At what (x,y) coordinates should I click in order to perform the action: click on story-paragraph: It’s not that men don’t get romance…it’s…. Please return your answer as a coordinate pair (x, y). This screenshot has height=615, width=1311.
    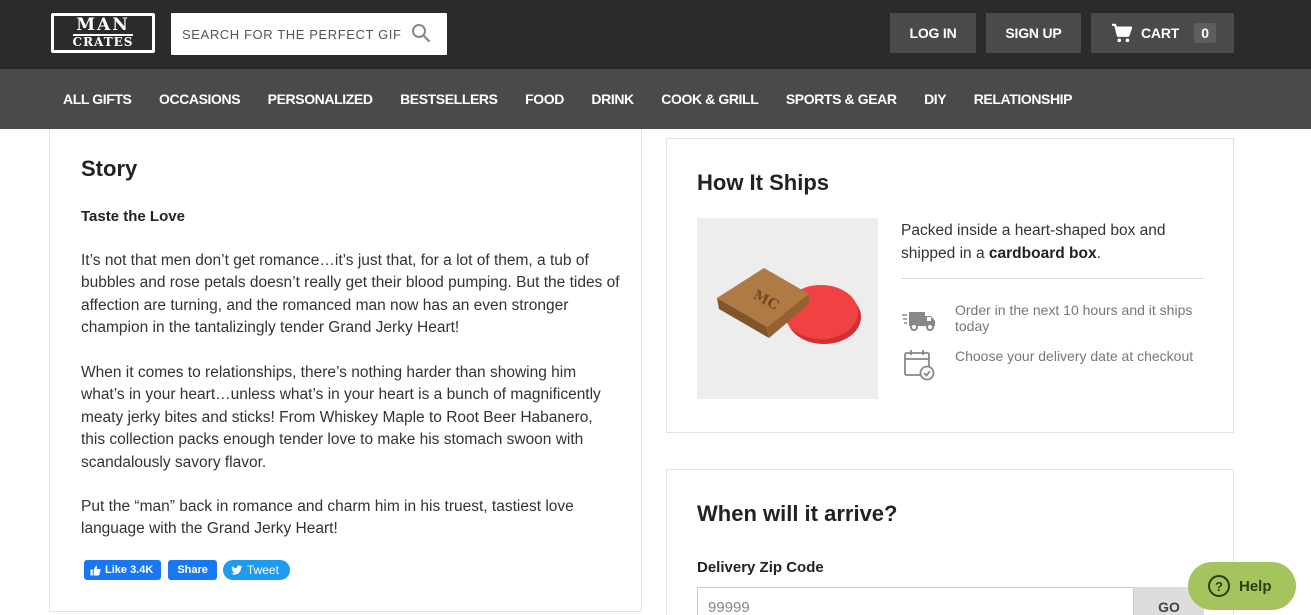
    Looking at the image, I should click on (350, 294).